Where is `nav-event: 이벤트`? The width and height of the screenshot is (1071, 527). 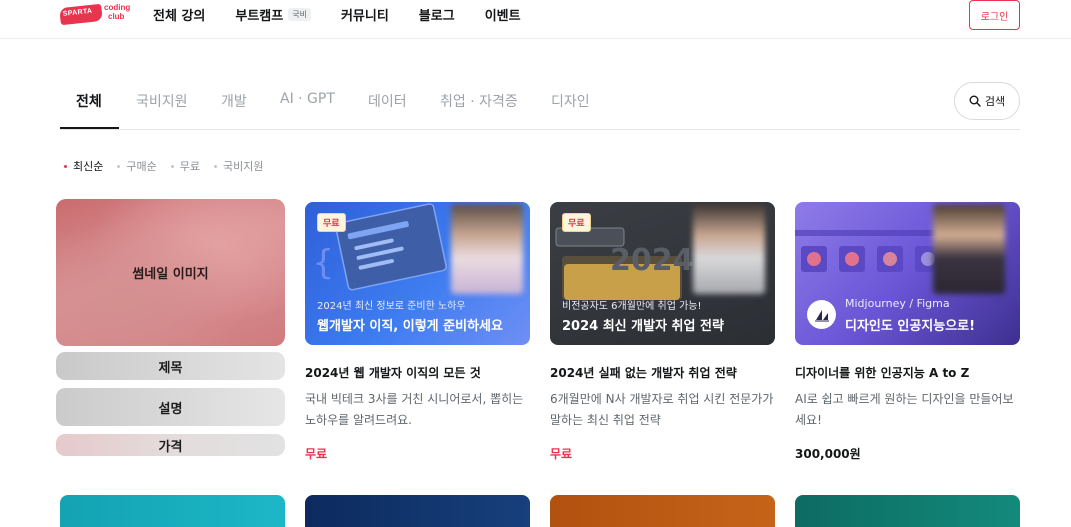 nav-event: 이벤트 is located at coordinates (503, 14).